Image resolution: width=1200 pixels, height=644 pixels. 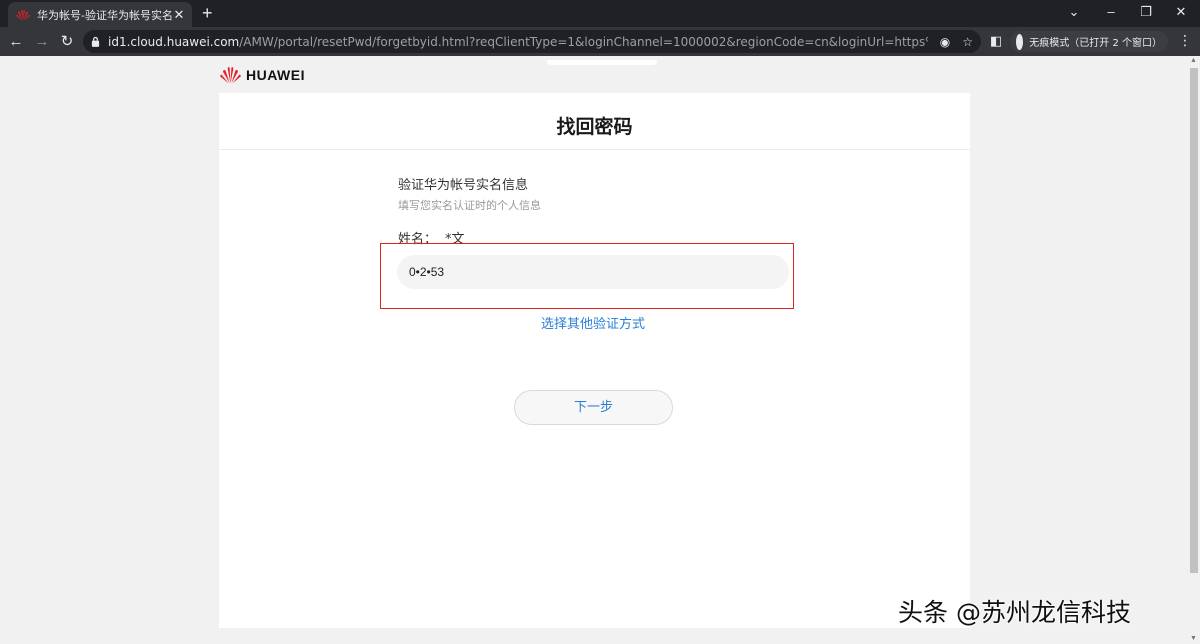 I want to click on huawei-favicon-icon, so click(x=23, y=15).